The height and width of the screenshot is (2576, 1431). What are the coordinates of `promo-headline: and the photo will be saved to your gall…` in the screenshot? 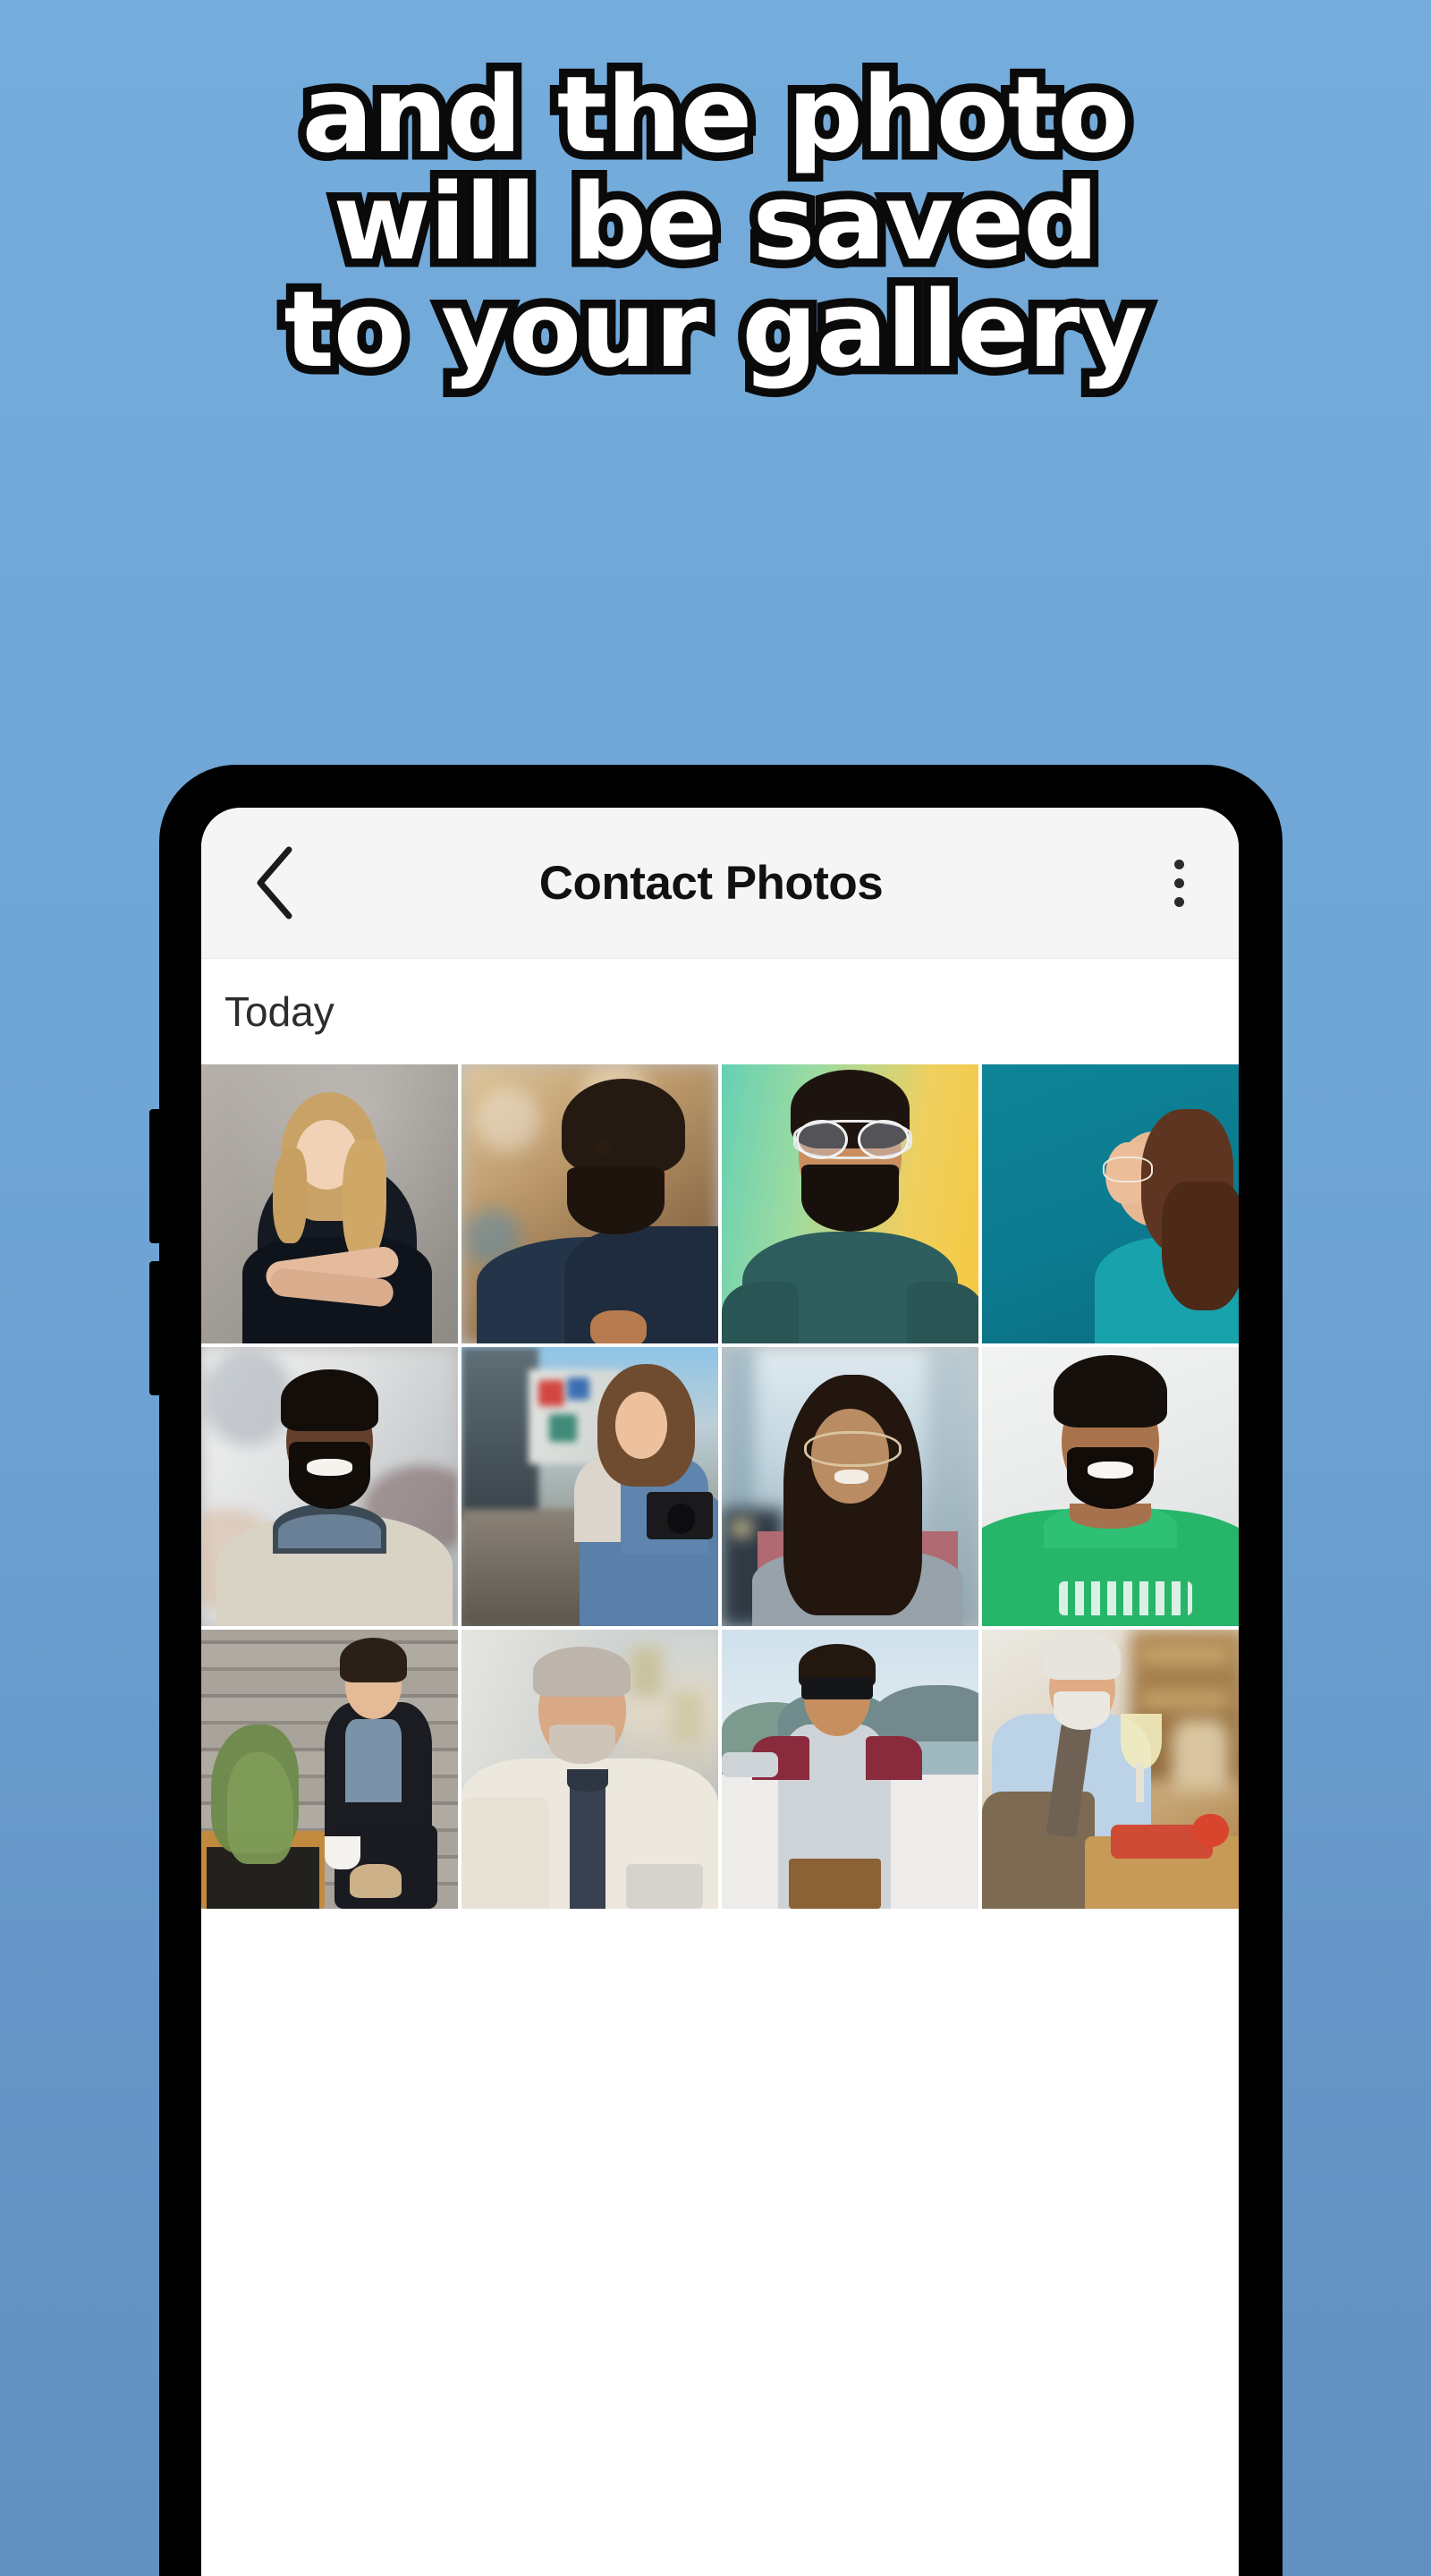 It's located at (716, 222).